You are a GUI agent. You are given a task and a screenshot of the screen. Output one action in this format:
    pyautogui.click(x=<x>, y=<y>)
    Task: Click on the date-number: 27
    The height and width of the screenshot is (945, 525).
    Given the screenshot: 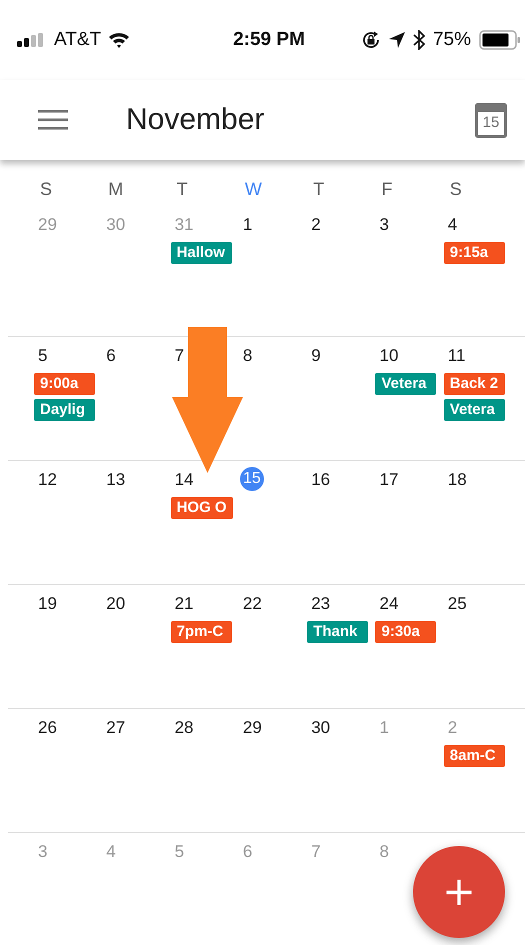 What is the action you would take?
    pyautogui.click(x=114, y=728)
    